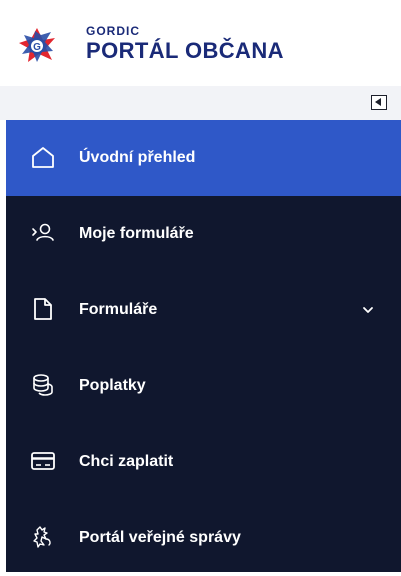 This screenshot has width=401, height=576. What do you see at coordinates (42, 537) in the screenshot?
I see `lion-emblem-icon` at bounding box center [42, 537].